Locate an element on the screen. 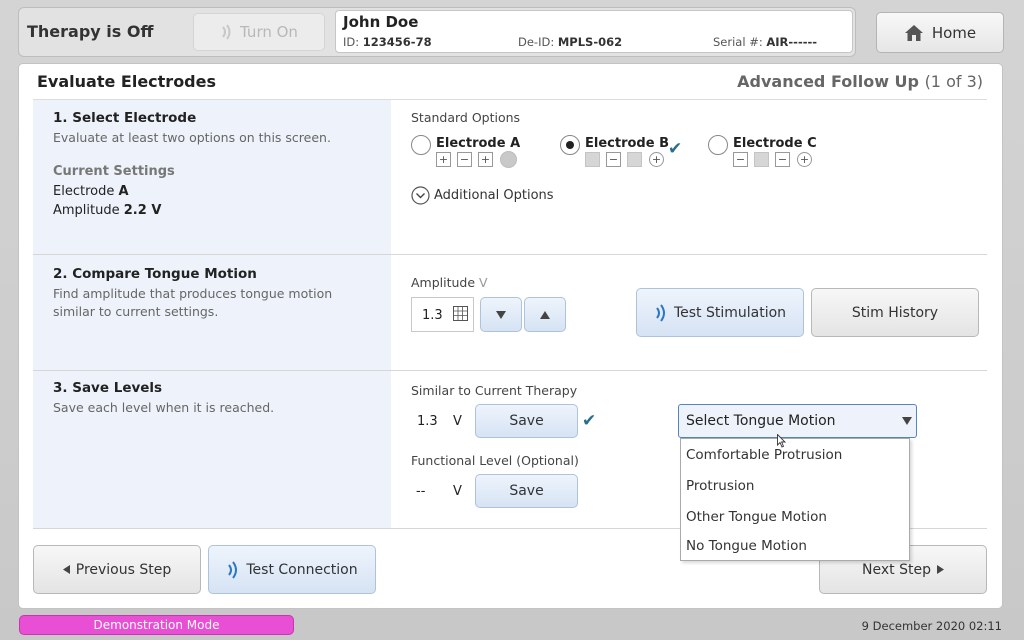  previous-step-button: Previous Step is located at coordinates (117, 569).